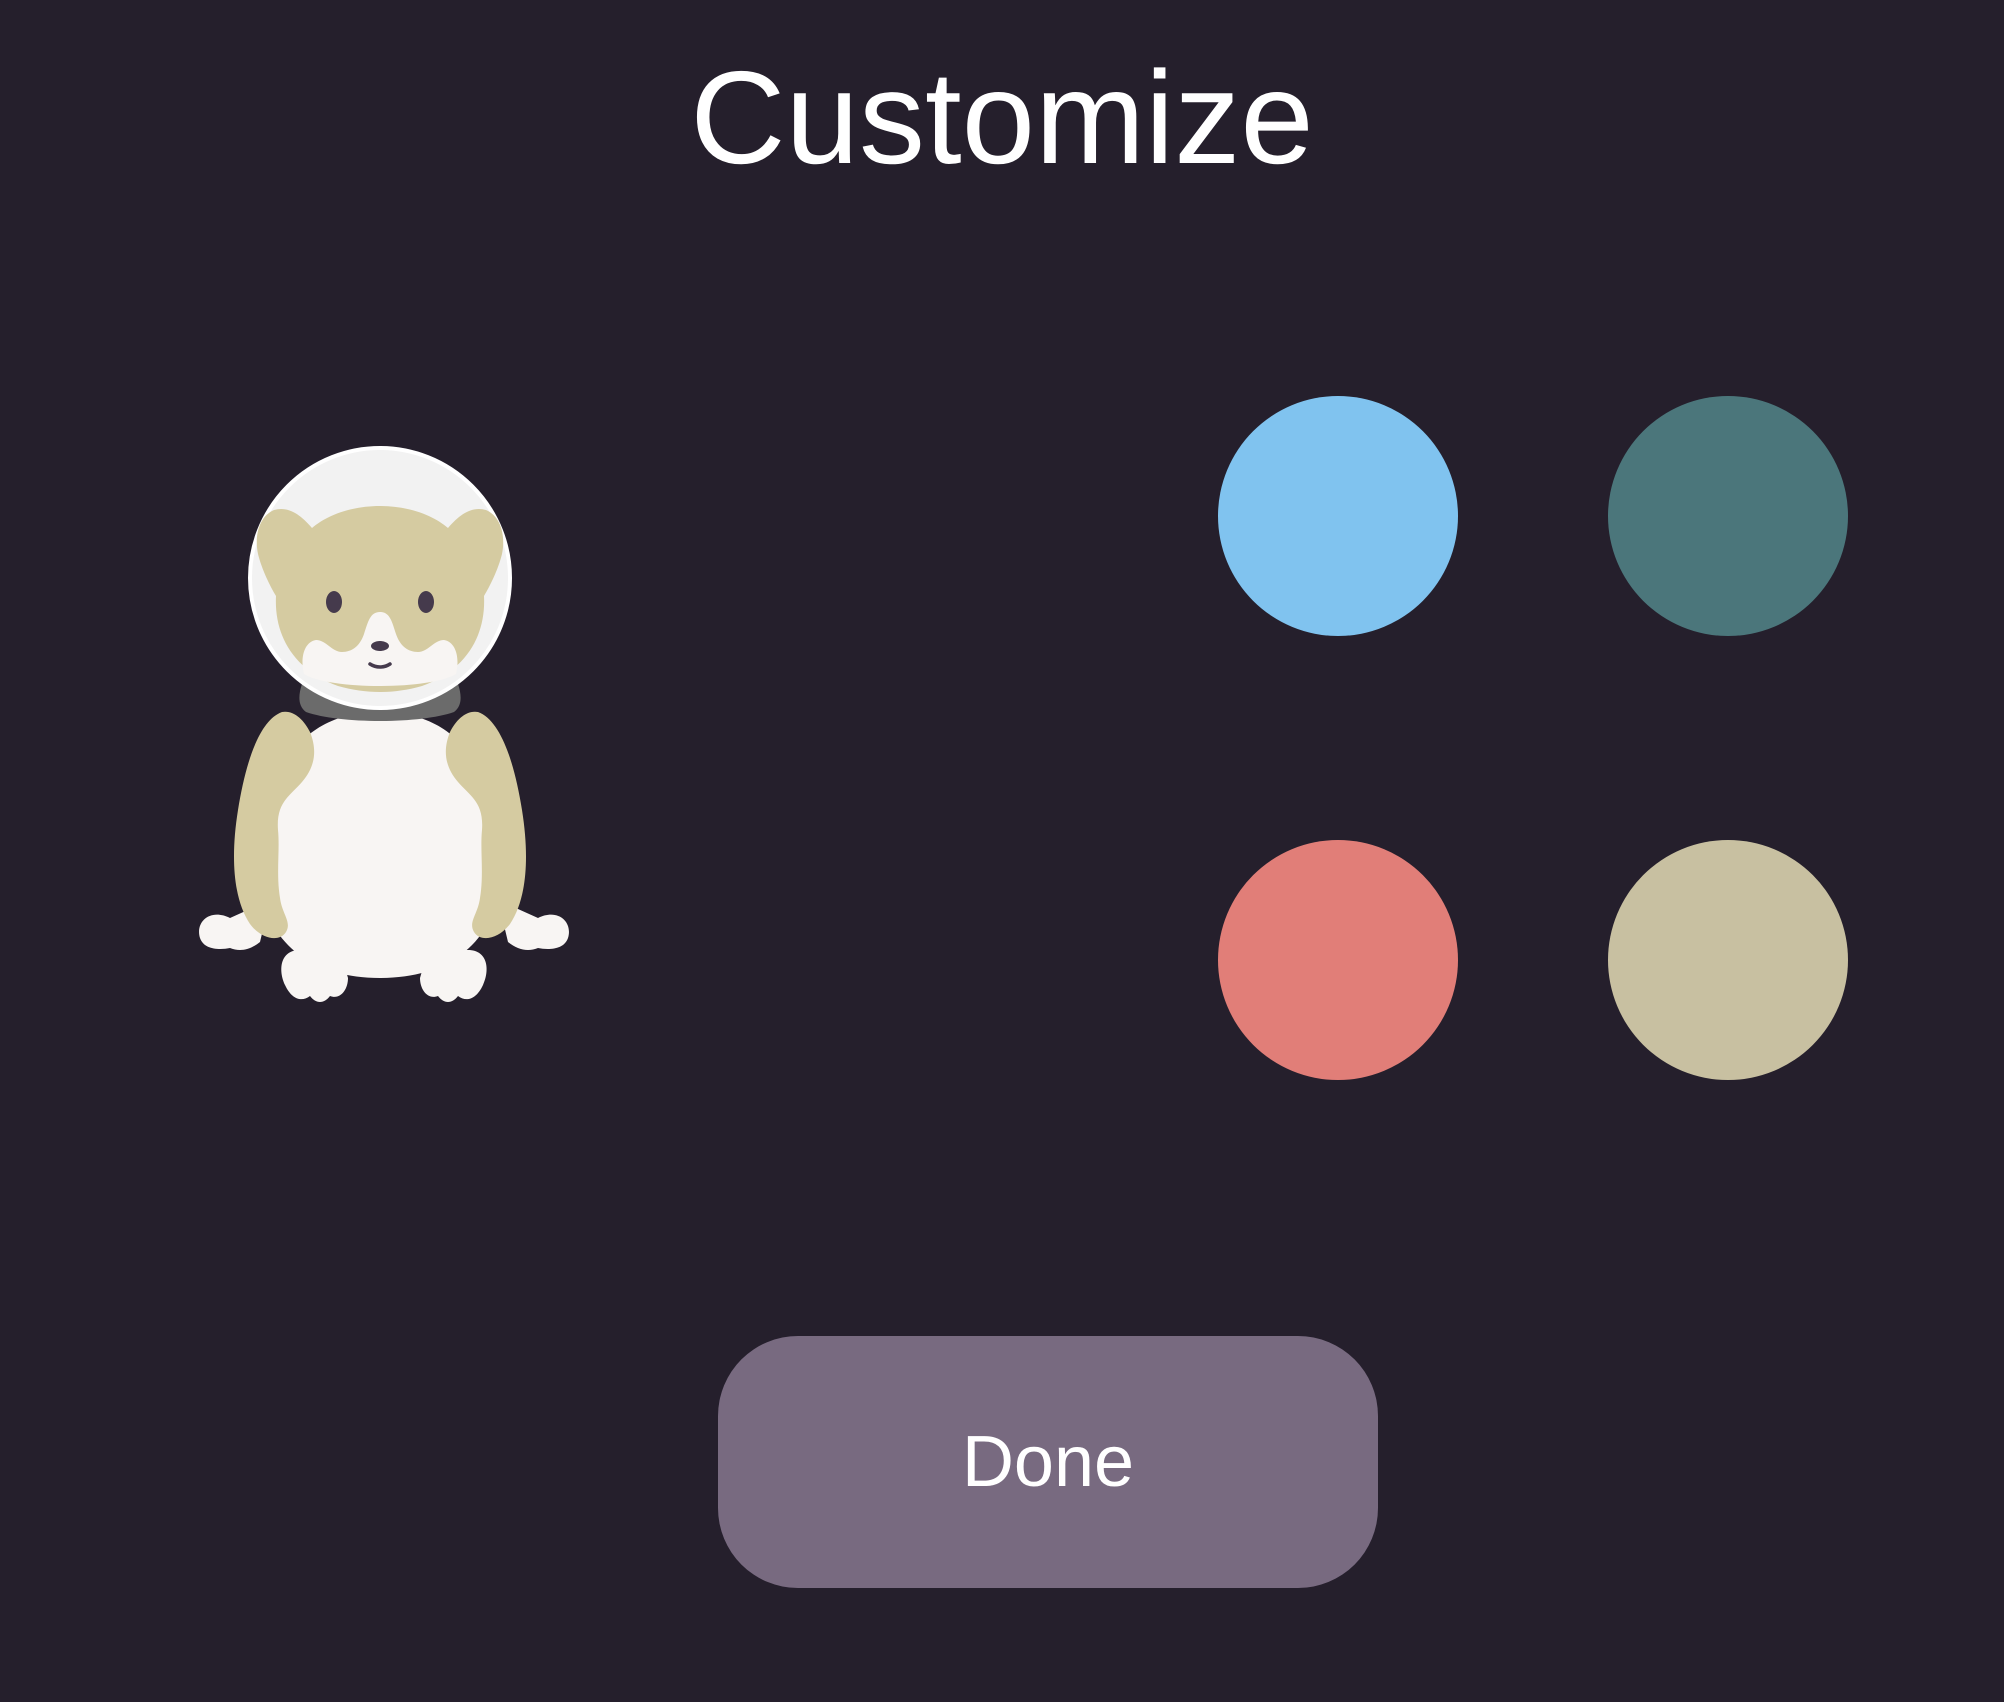 Image resolution: width=2004 pixels, height=1702 pixels. Describe the element at coordinates (426, 602) in the screenshot. I see `right-eye` at that location.